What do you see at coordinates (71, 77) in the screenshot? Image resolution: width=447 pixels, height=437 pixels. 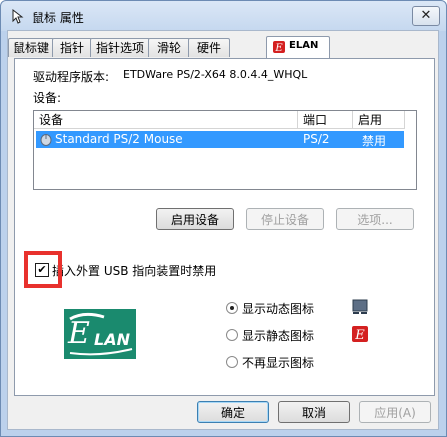 I see `driver-version-label: 驱动程序版本:` at bounding box center [71, 77].